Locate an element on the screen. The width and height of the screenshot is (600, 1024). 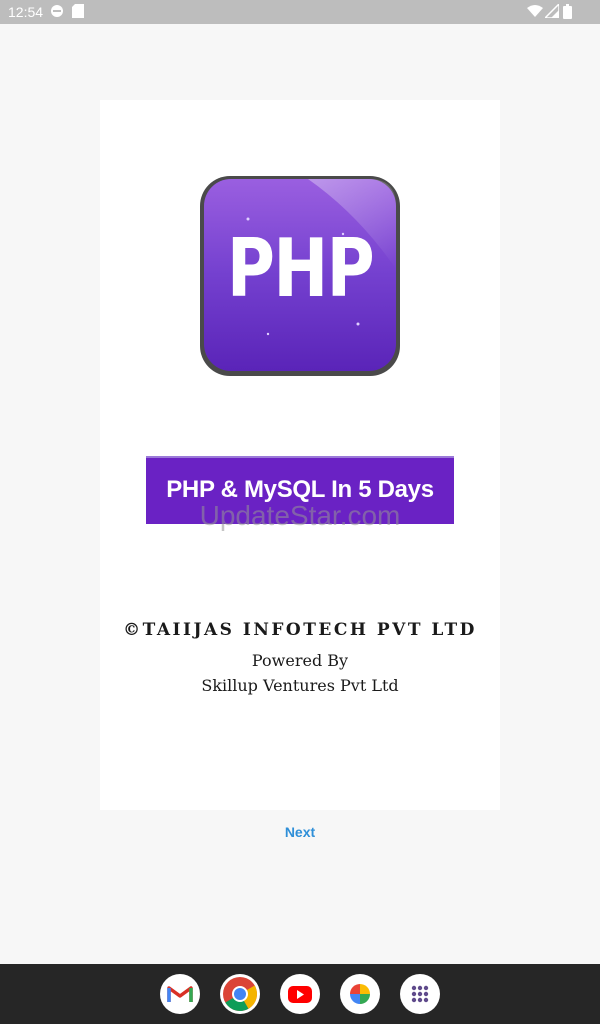
youtube-icon is located at coordinates (300, 994).